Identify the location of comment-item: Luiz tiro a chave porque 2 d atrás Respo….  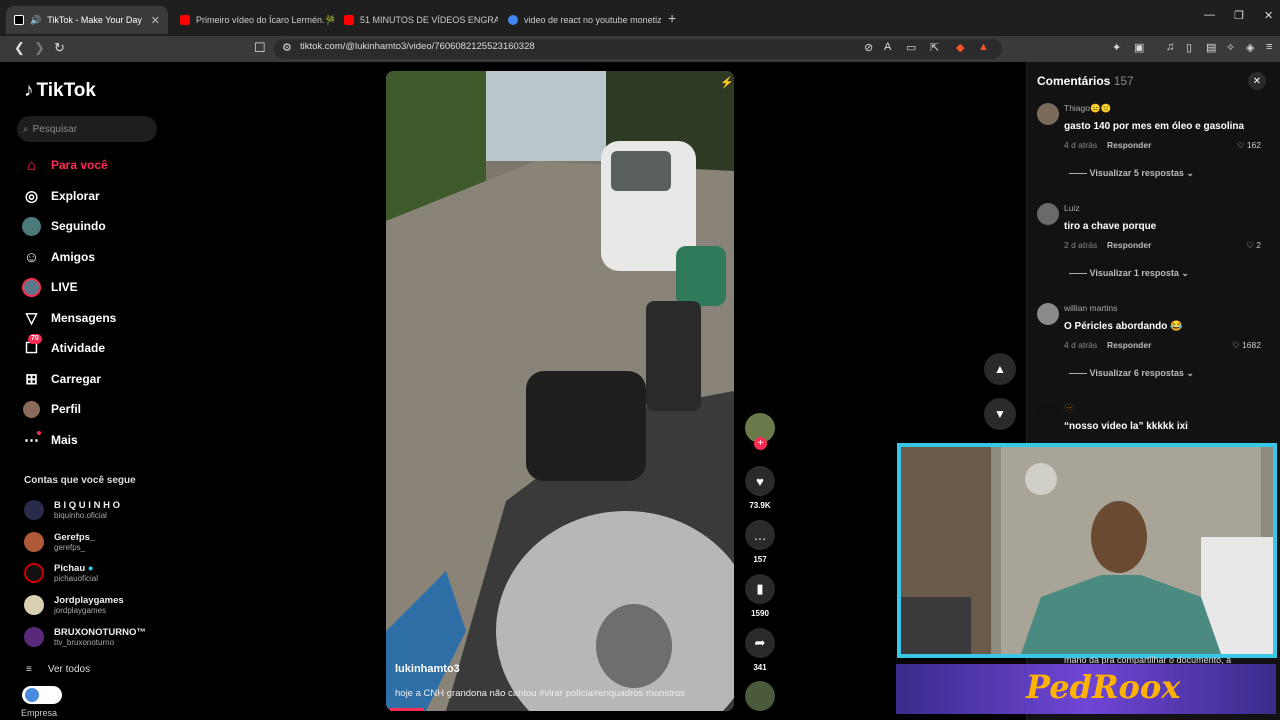
(1152, 248).